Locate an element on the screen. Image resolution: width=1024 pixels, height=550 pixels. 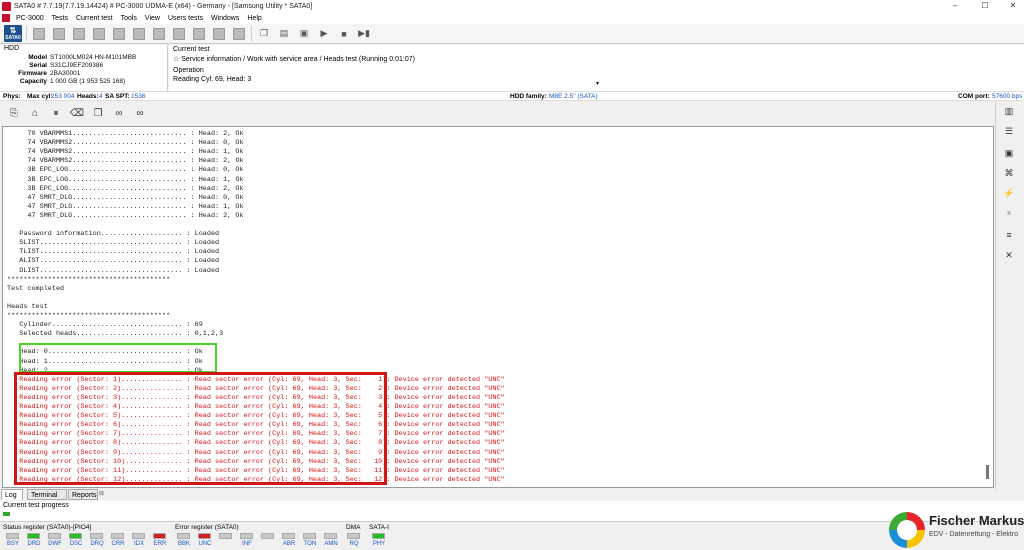
heads-key: Heads: is located at coordinates (88, 96).